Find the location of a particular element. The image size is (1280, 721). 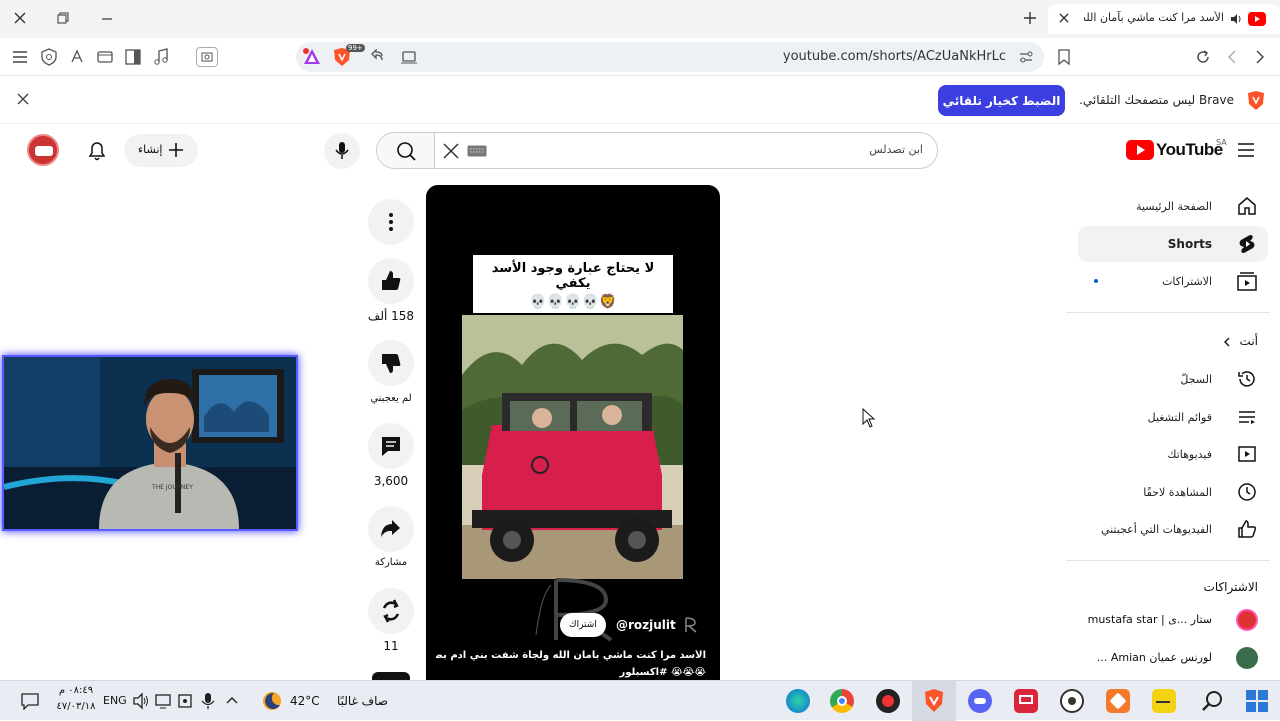

search-taskbar-icon is located at coordinates (1212, 701).